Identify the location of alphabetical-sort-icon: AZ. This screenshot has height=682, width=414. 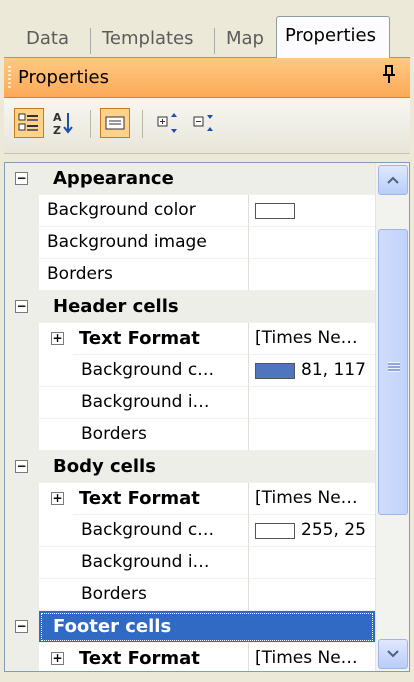
(63, 123).